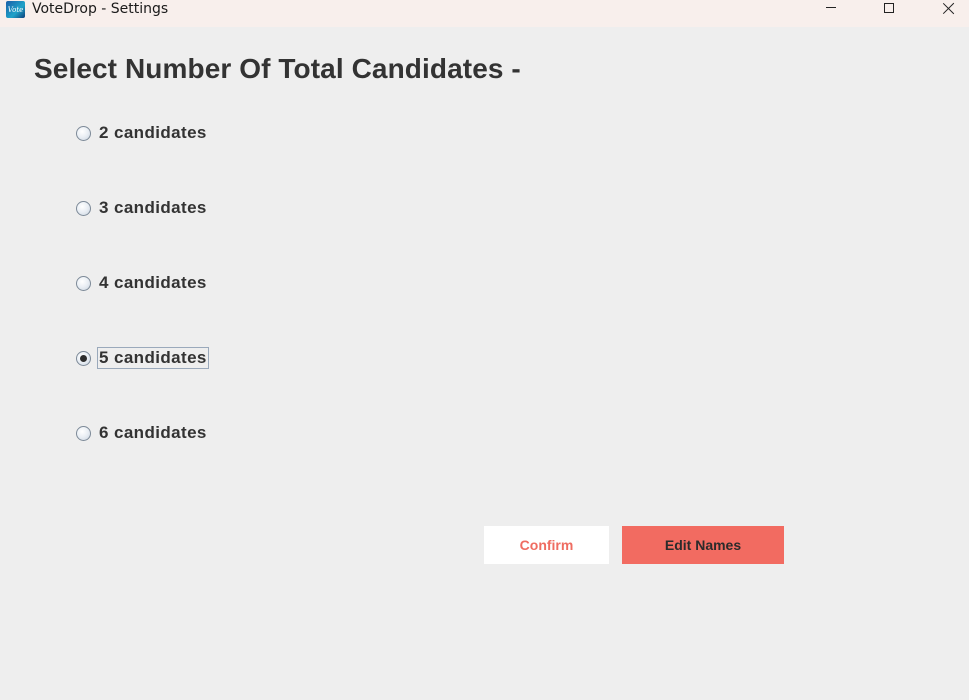 Image resolution: width=969 pixels, height=700 pixels. I want to click on close-button, so click(947, 9).